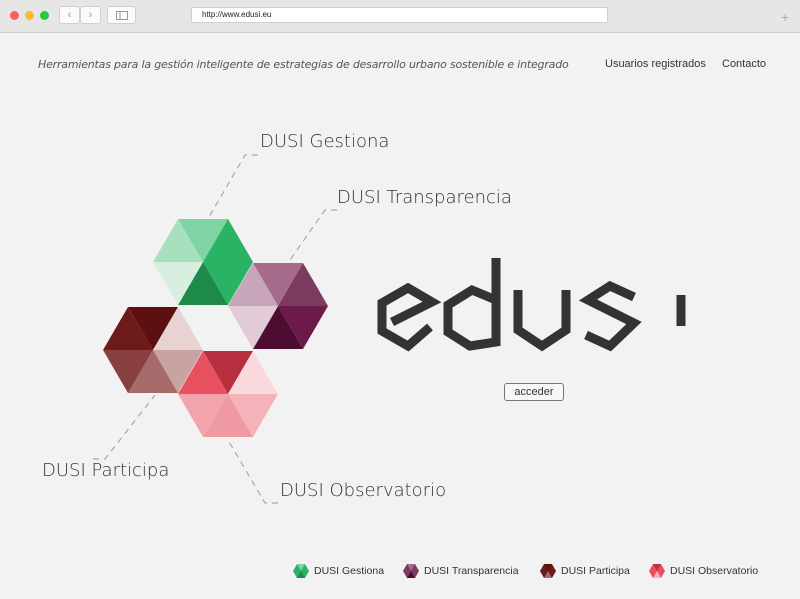  Describe the element at coordinates (411, 571) in the screenshot. I see `hexagon-purple-icon` at that location.